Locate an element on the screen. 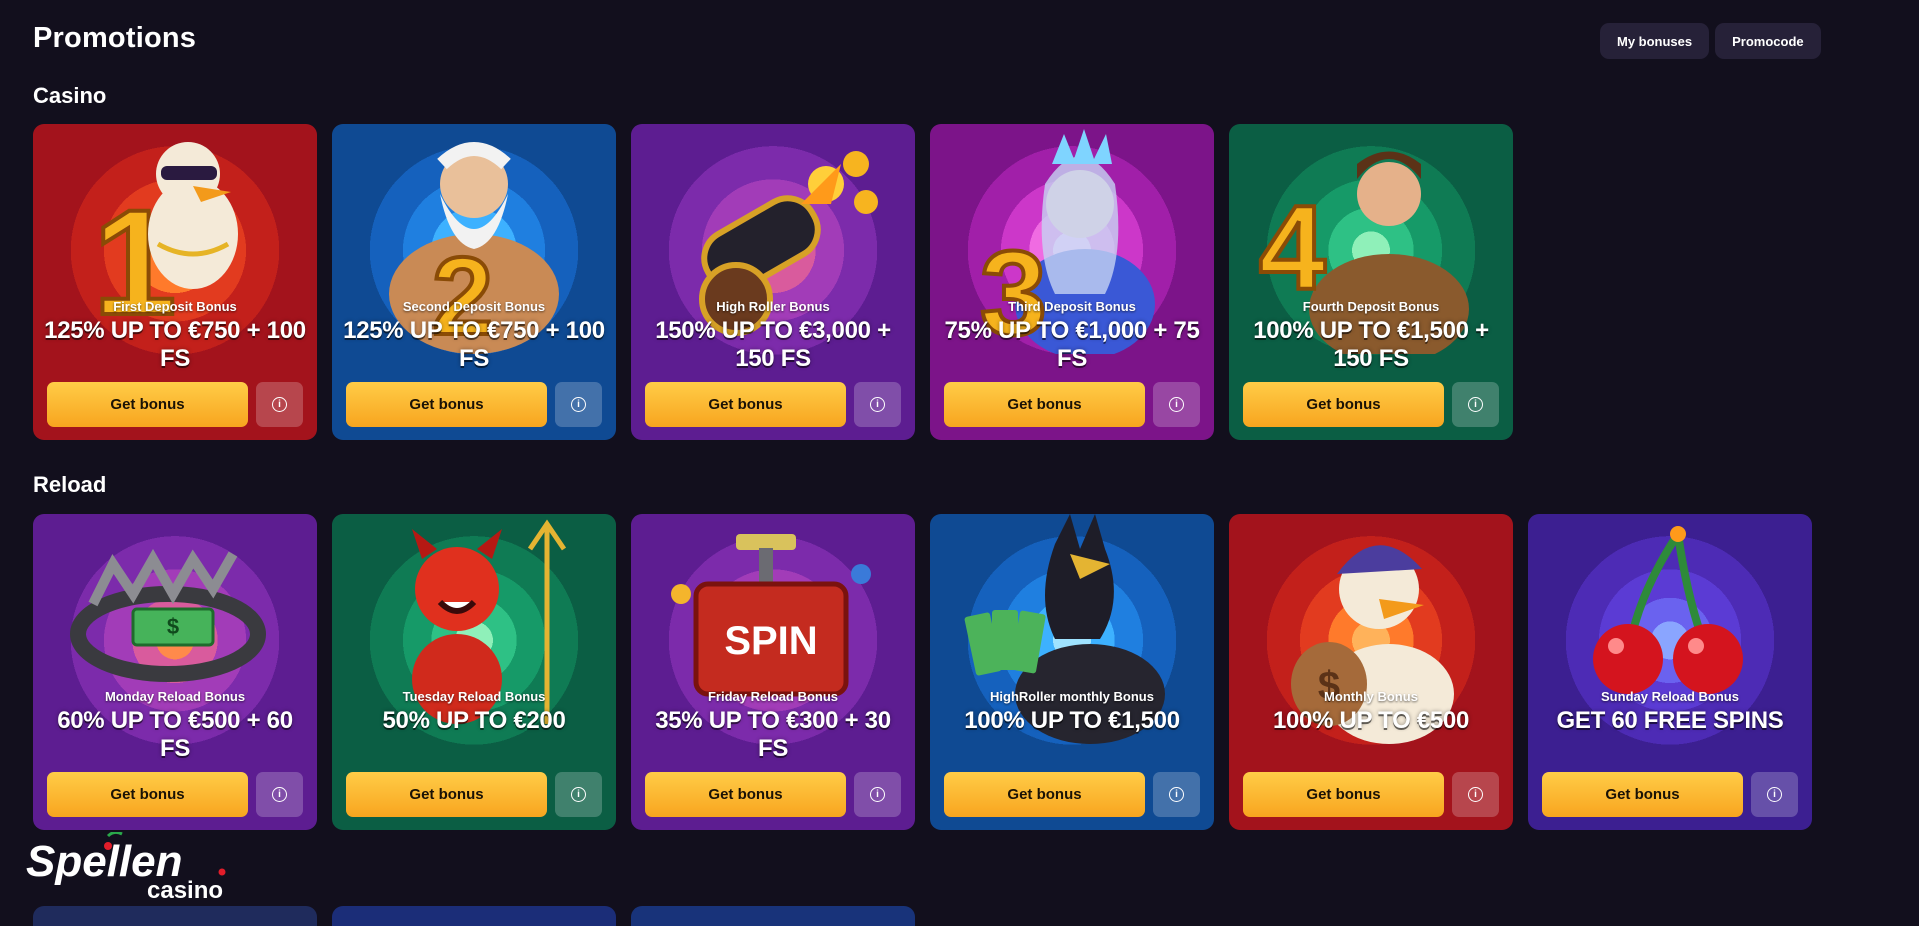 The height and width of the screenshot is (926, 1919). next-section-cards-partial is located at coordinates (474, 916).